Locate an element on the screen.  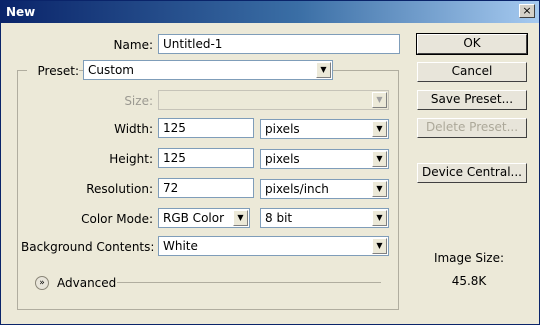
background-contents-value: White is located at coordinates (180, 246).